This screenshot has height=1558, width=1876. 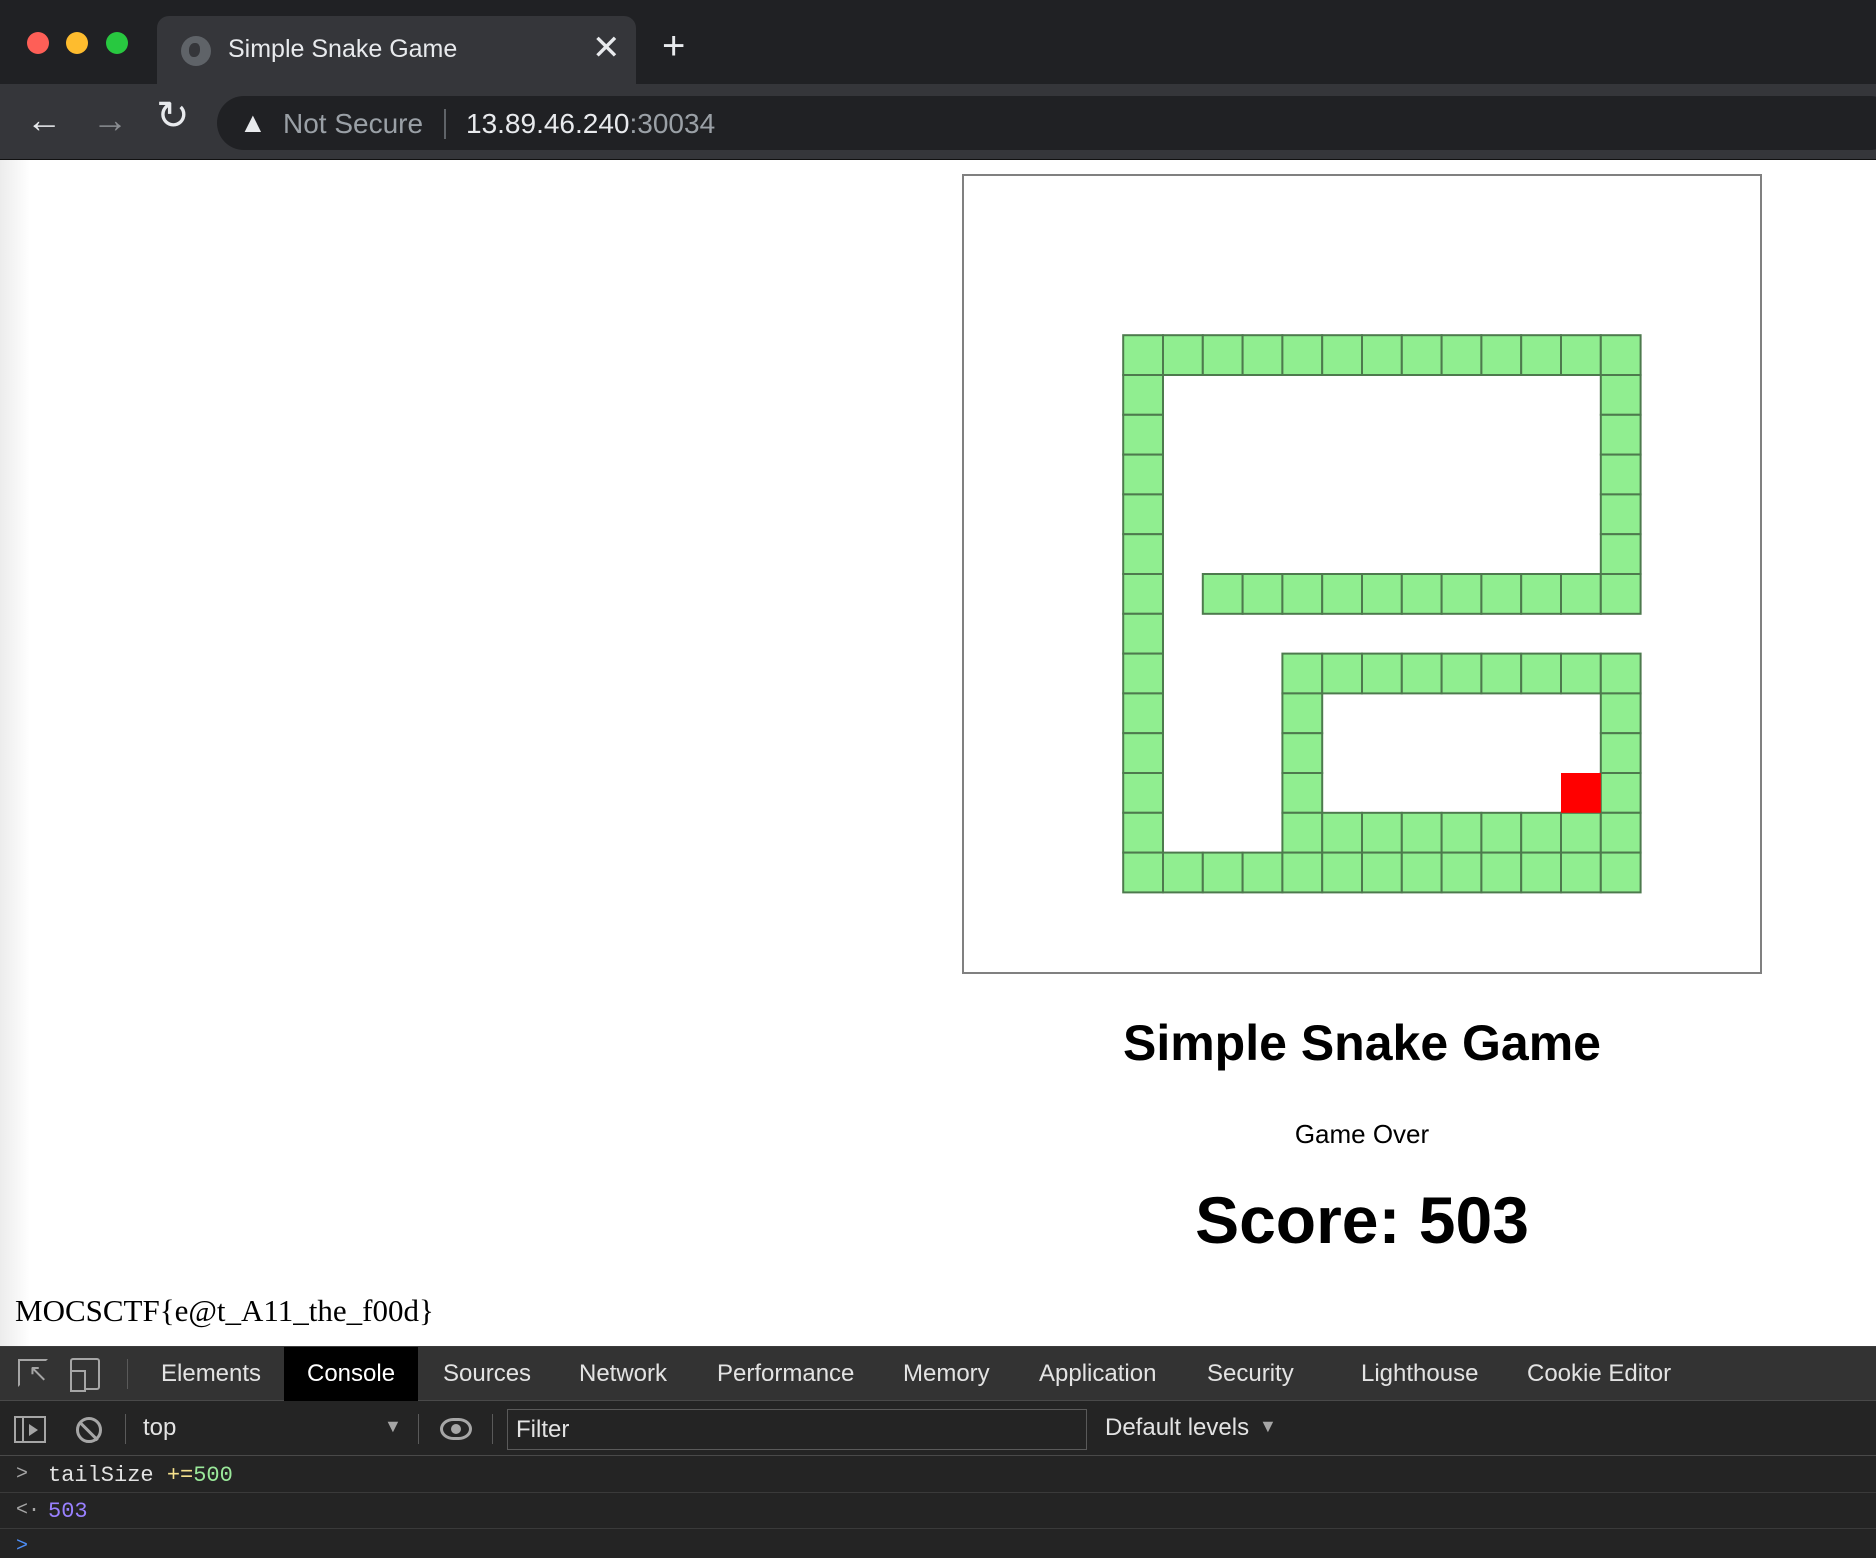 What do you see at coordinates (946, 1374) in the screenshot?
I see `tab-memory: Memory` at bounding box center [946, 1374].